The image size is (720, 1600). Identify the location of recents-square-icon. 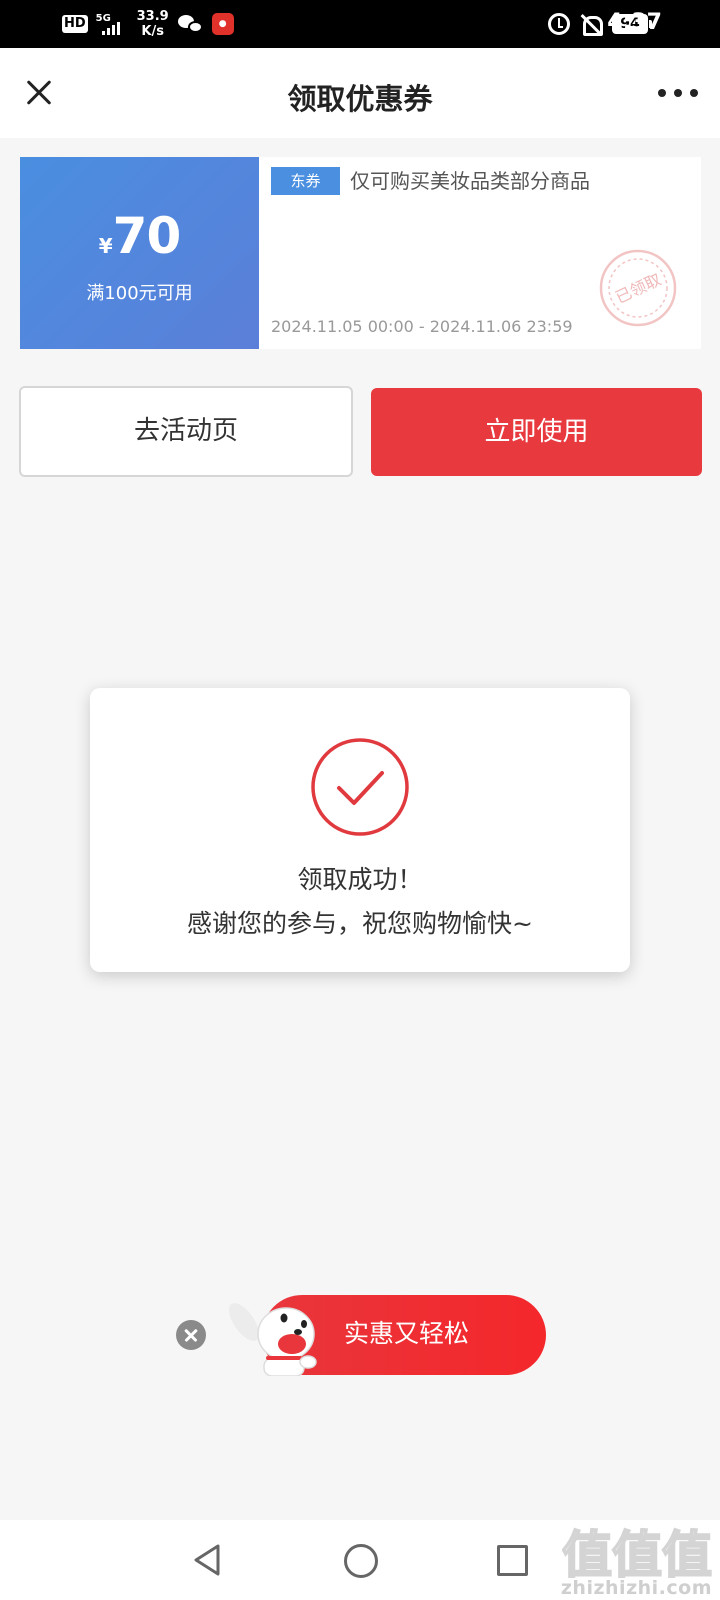
(512, 1560).